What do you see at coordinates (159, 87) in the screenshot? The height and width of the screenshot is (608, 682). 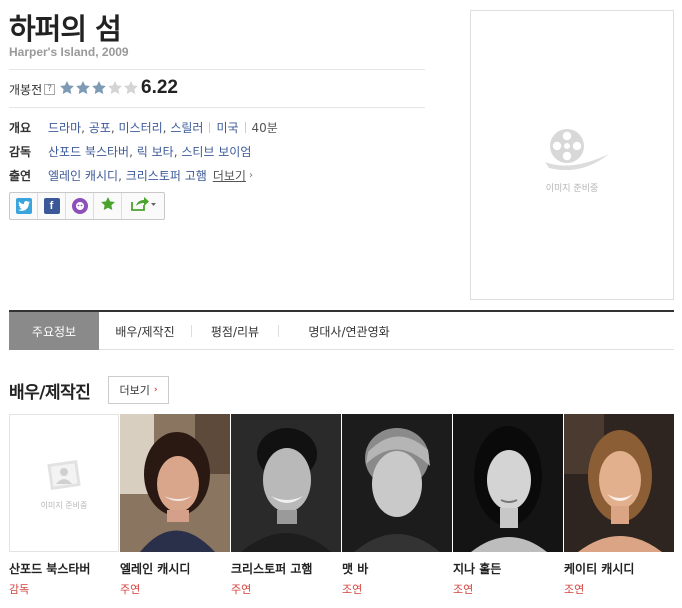 I see `rating-score: 6.22` at bounding box center [159, 87].